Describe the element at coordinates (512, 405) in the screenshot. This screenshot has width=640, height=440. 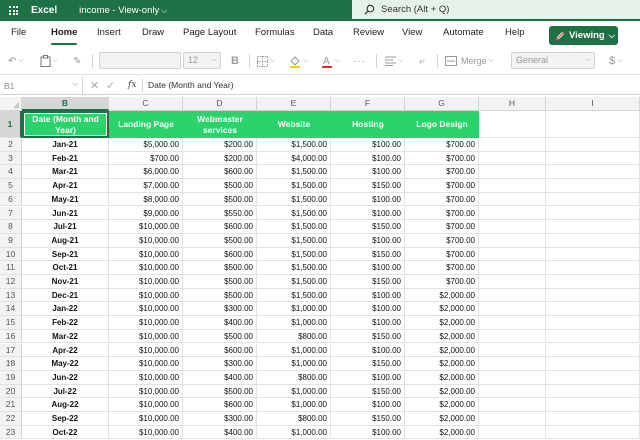
I see `cell-h21` at that location.